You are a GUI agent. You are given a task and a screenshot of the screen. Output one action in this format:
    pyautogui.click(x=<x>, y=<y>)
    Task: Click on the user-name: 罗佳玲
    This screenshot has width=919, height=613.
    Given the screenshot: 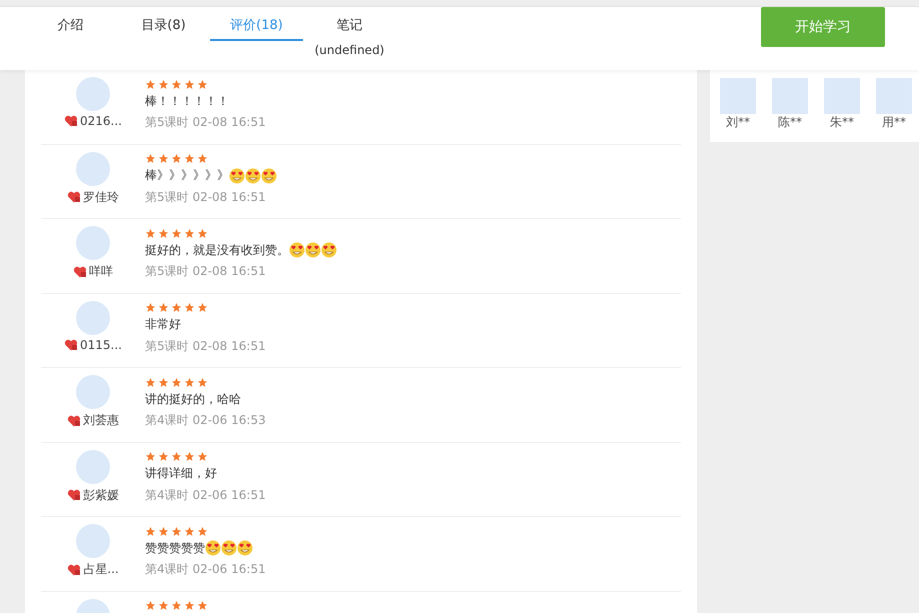 What is the action you would take?
    pyautogui.click(x=101, y=197)
    